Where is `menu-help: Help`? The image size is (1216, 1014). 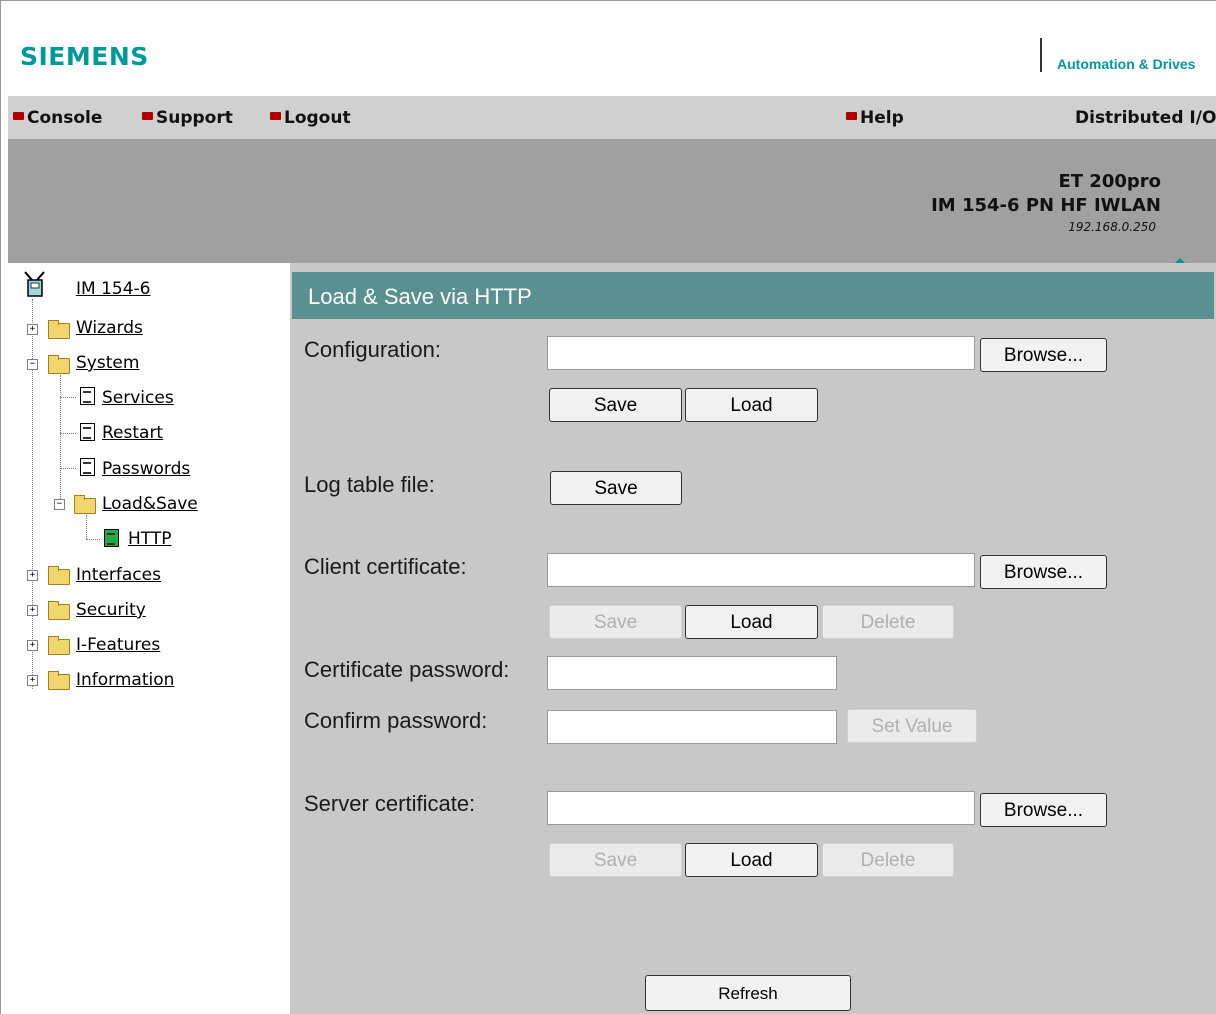 menu-help: Help is located at coordinates (875, 118).